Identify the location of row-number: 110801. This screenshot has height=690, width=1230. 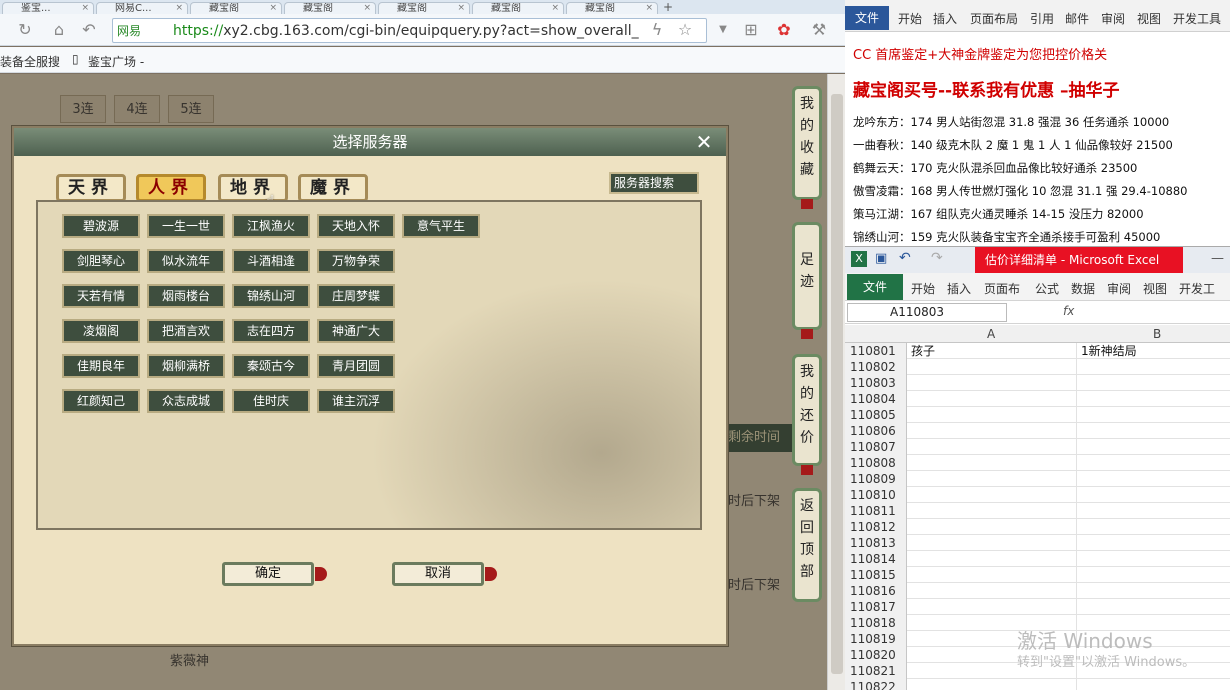
(876, 351).